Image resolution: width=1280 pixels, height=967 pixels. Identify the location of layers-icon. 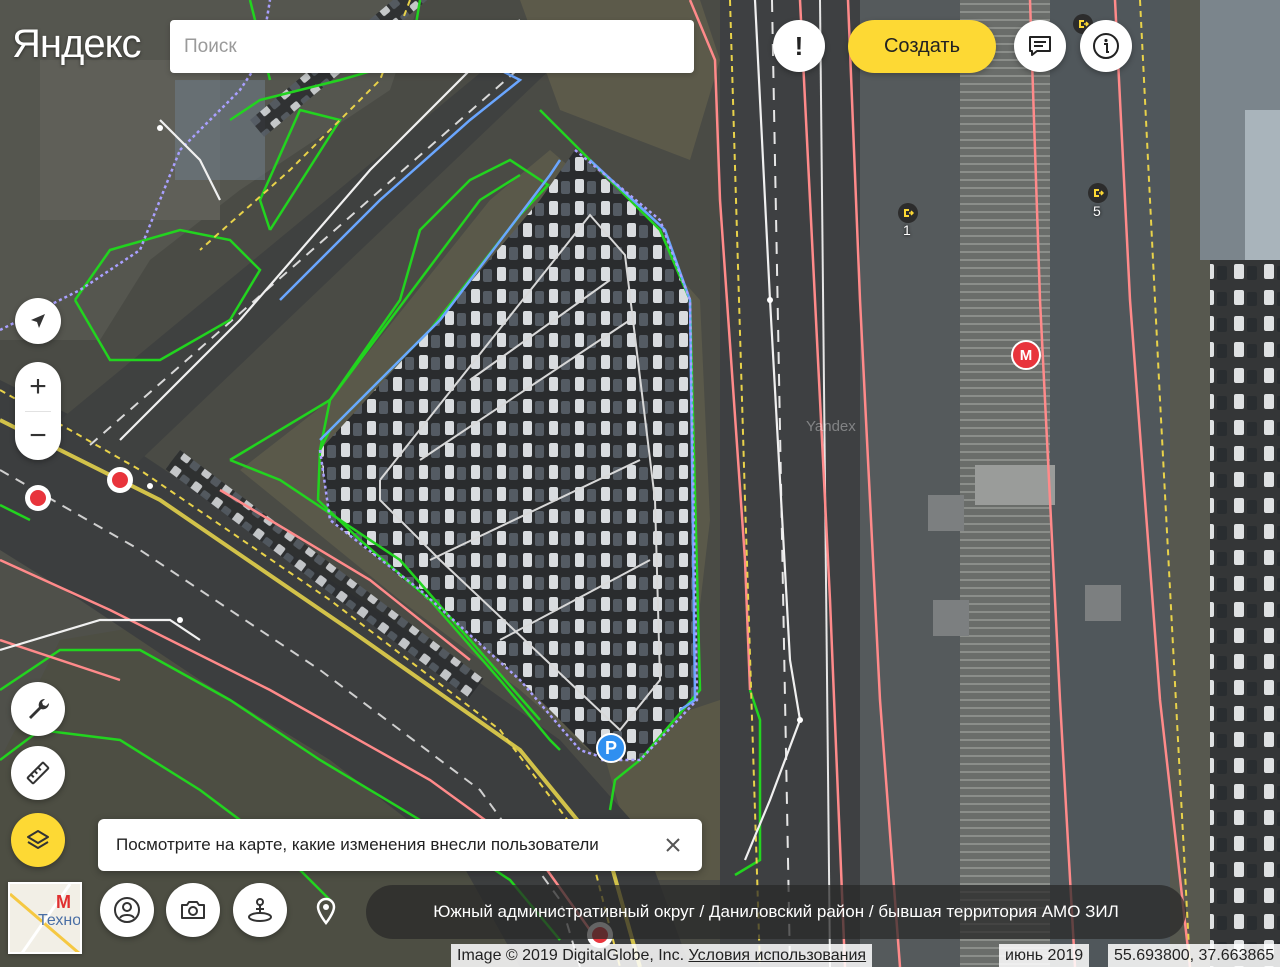
(38, 839).